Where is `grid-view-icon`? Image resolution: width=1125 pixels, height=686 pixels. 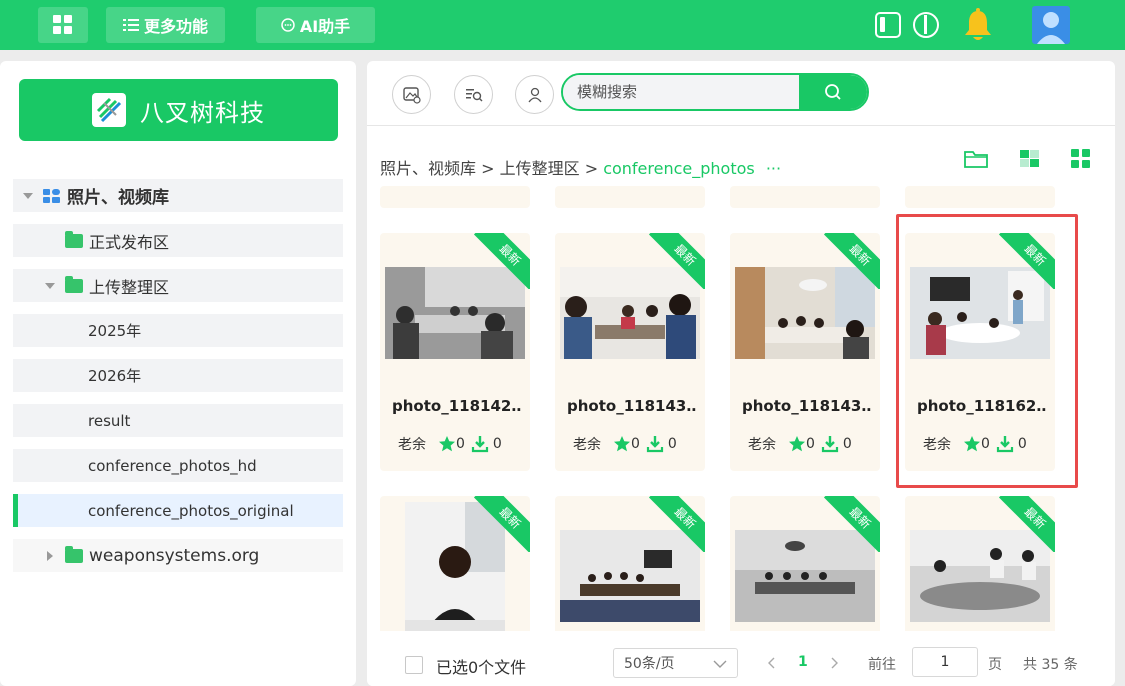
grid-view-icon is located at coordinates (1081, 159).